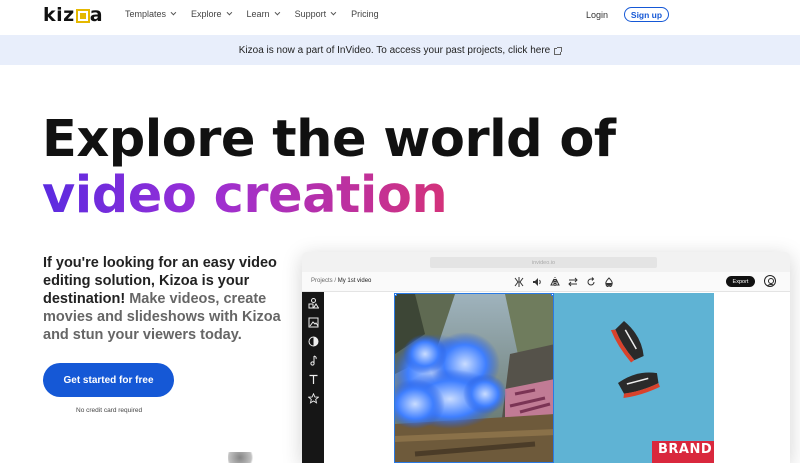  What do you see at coordinates (597, 15) in the screenshot?
I see `login-link: Login` at bounding box center [597, 15].